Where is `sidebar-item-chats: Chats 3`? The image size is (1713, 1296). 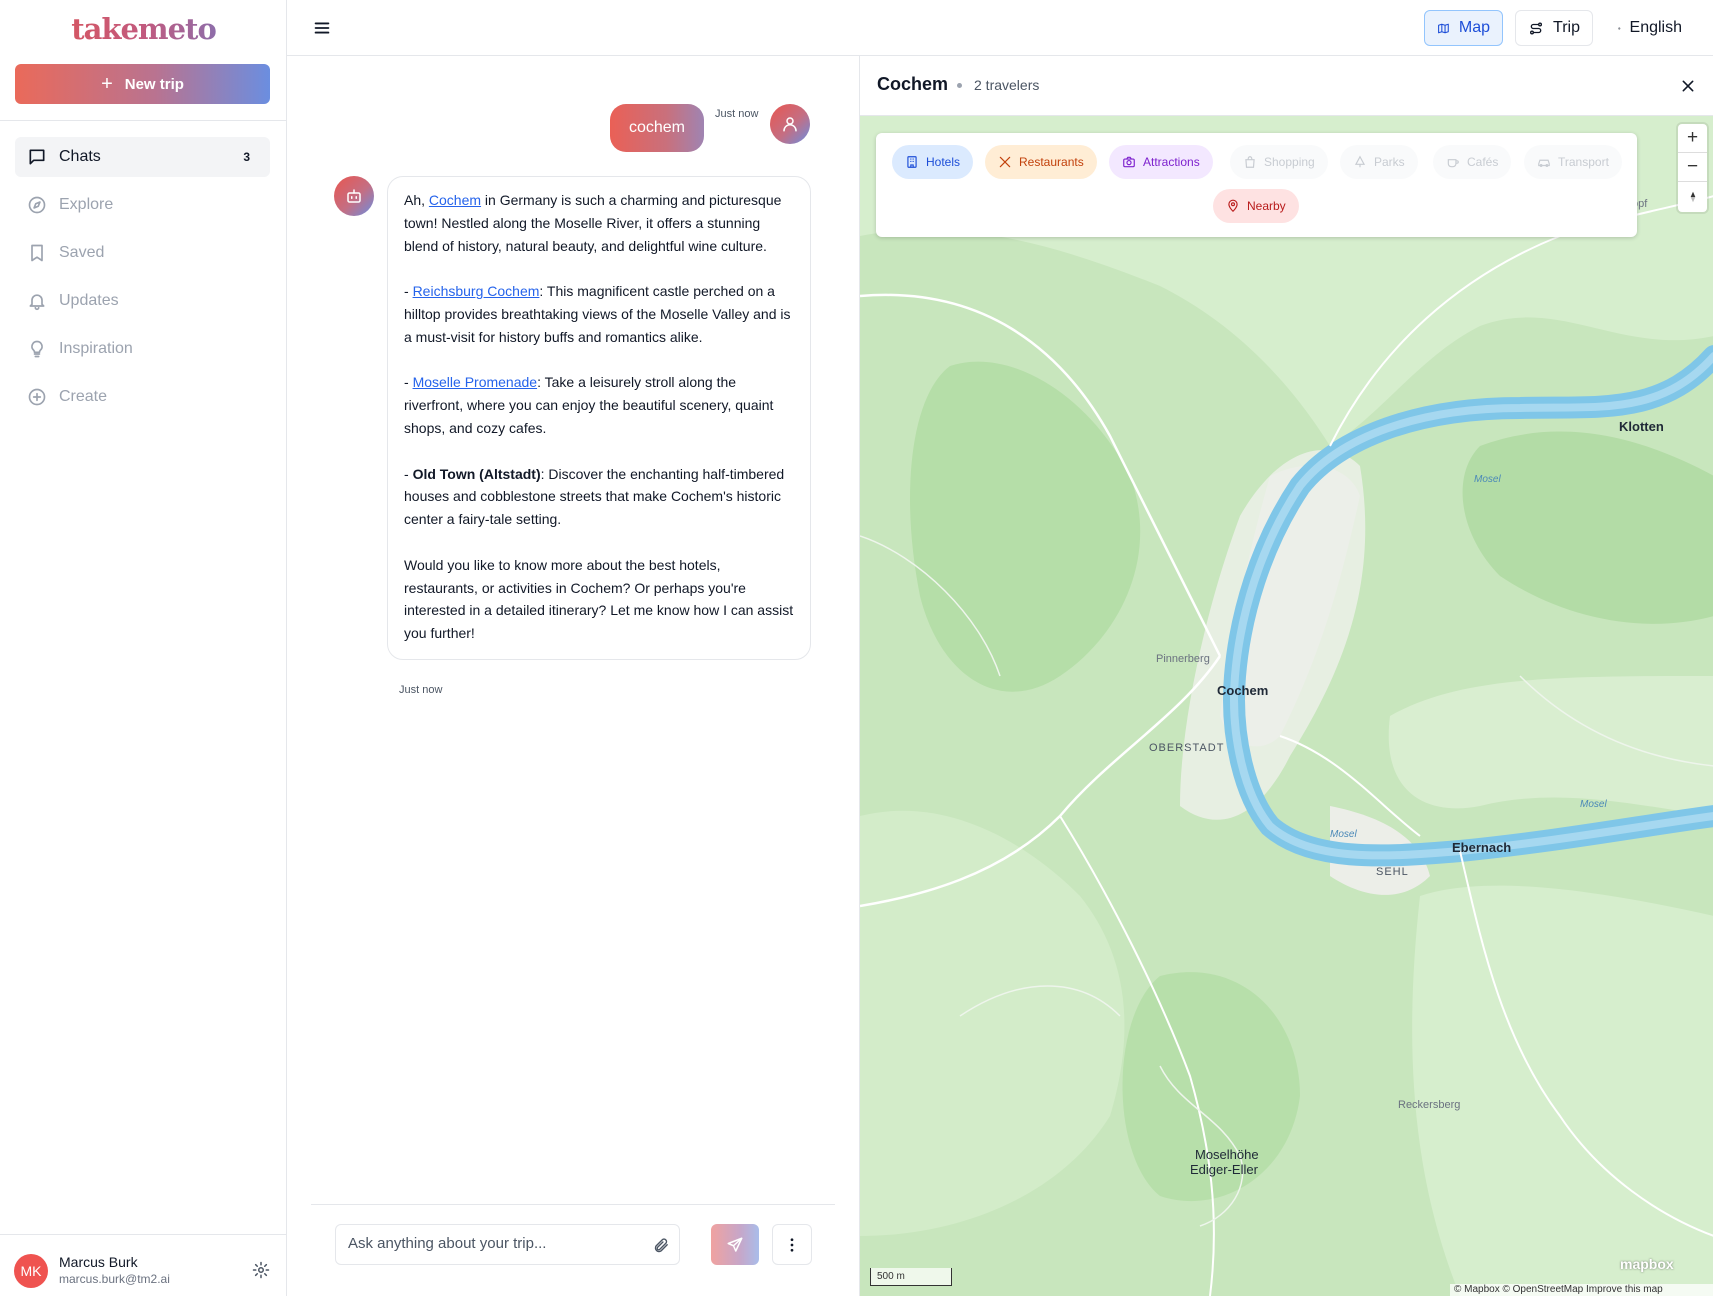 sidebar-item-chats: Chats 3 is located at coordinates (142, 157).